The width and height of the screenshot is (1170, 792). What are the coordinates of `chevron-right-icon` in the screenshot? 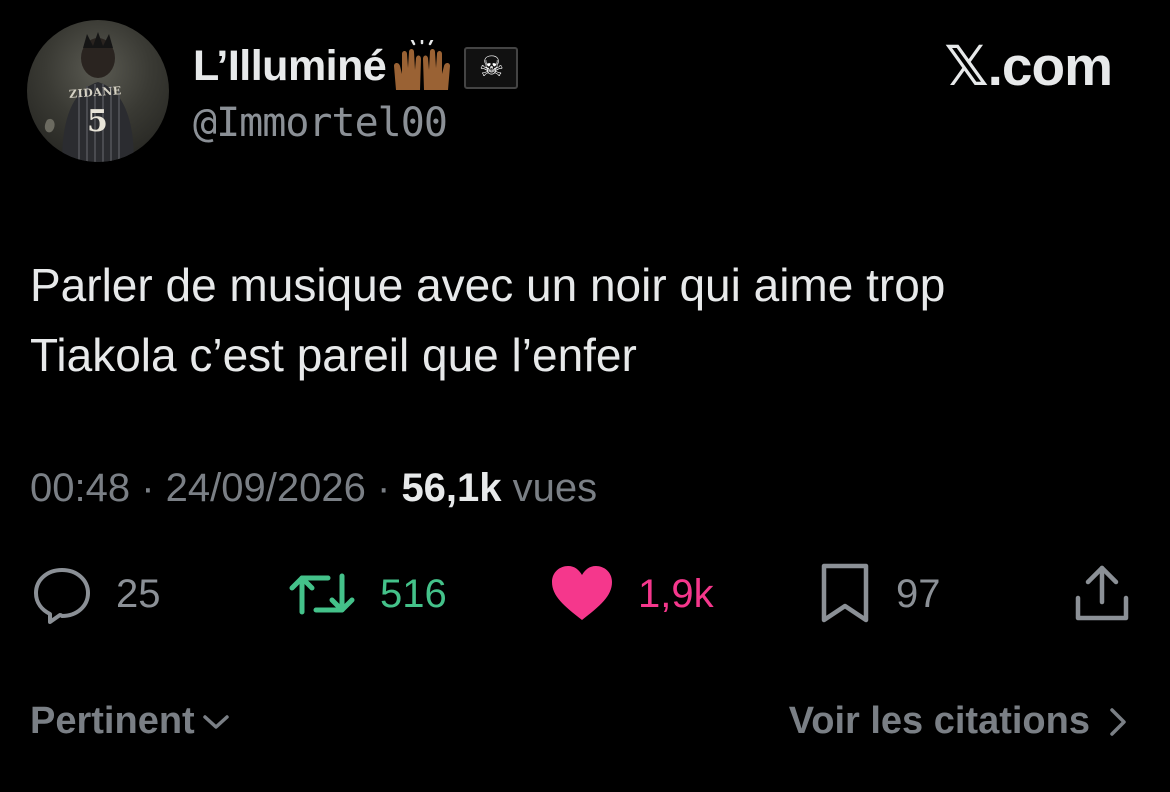 It's located at (1118, 721).